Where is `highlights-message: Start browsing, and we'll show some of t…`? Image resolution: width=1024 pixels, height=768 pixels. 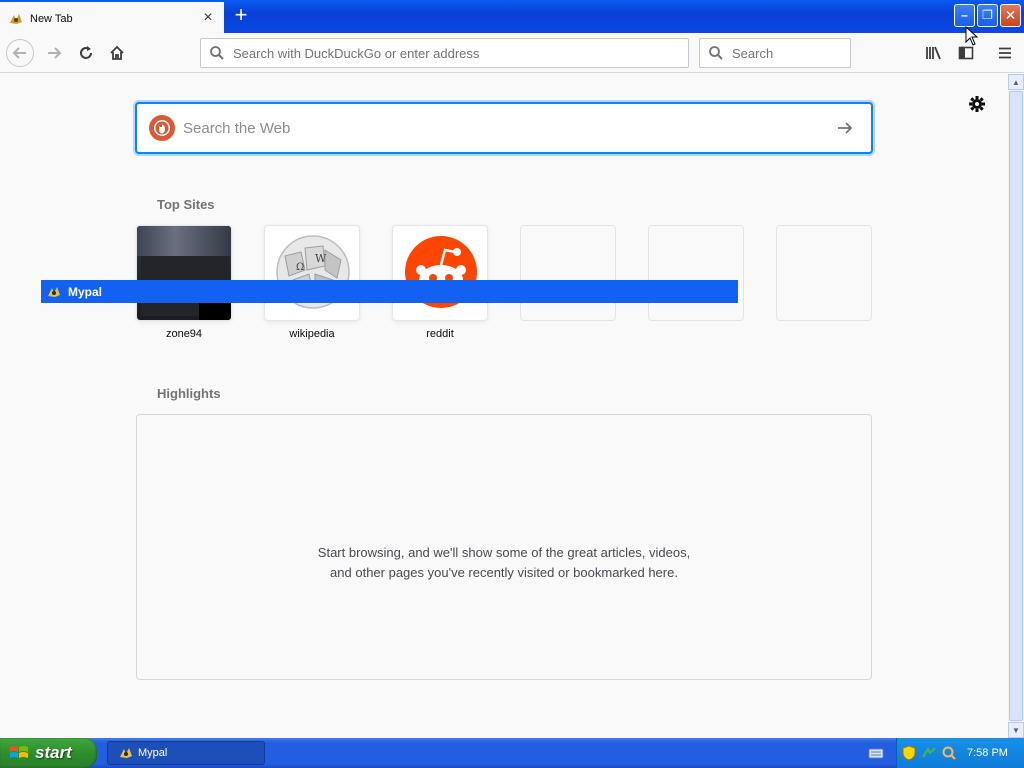 highlights-message: Start browsing, and we'll show some of t… is located at coordinates (504, 562).